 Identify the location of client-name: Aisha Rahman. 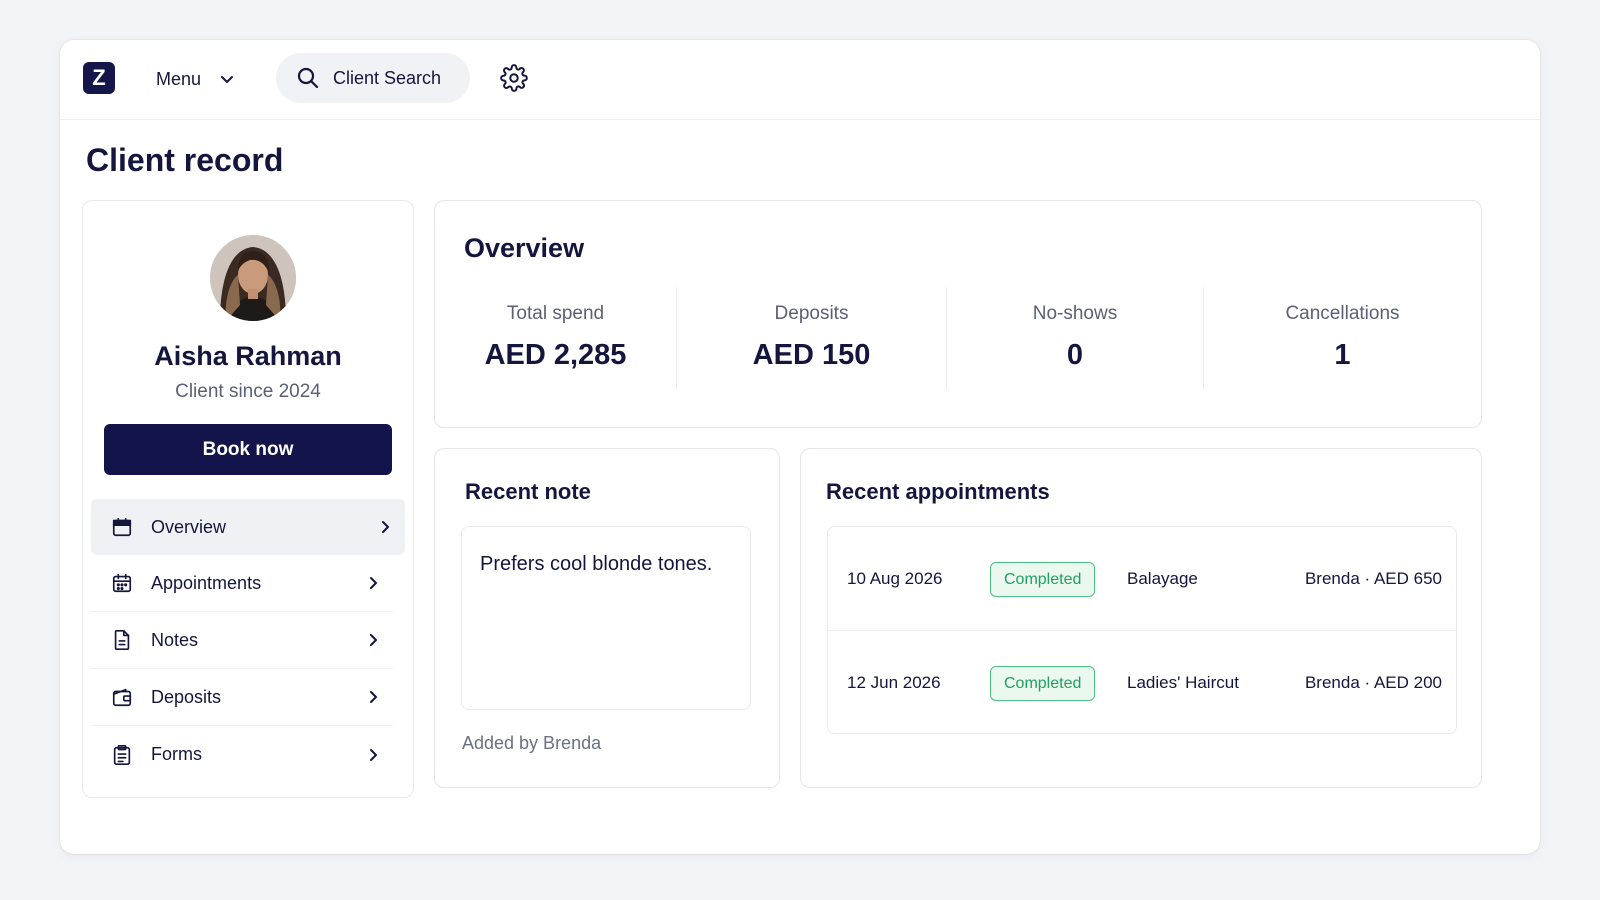
(248, 356).